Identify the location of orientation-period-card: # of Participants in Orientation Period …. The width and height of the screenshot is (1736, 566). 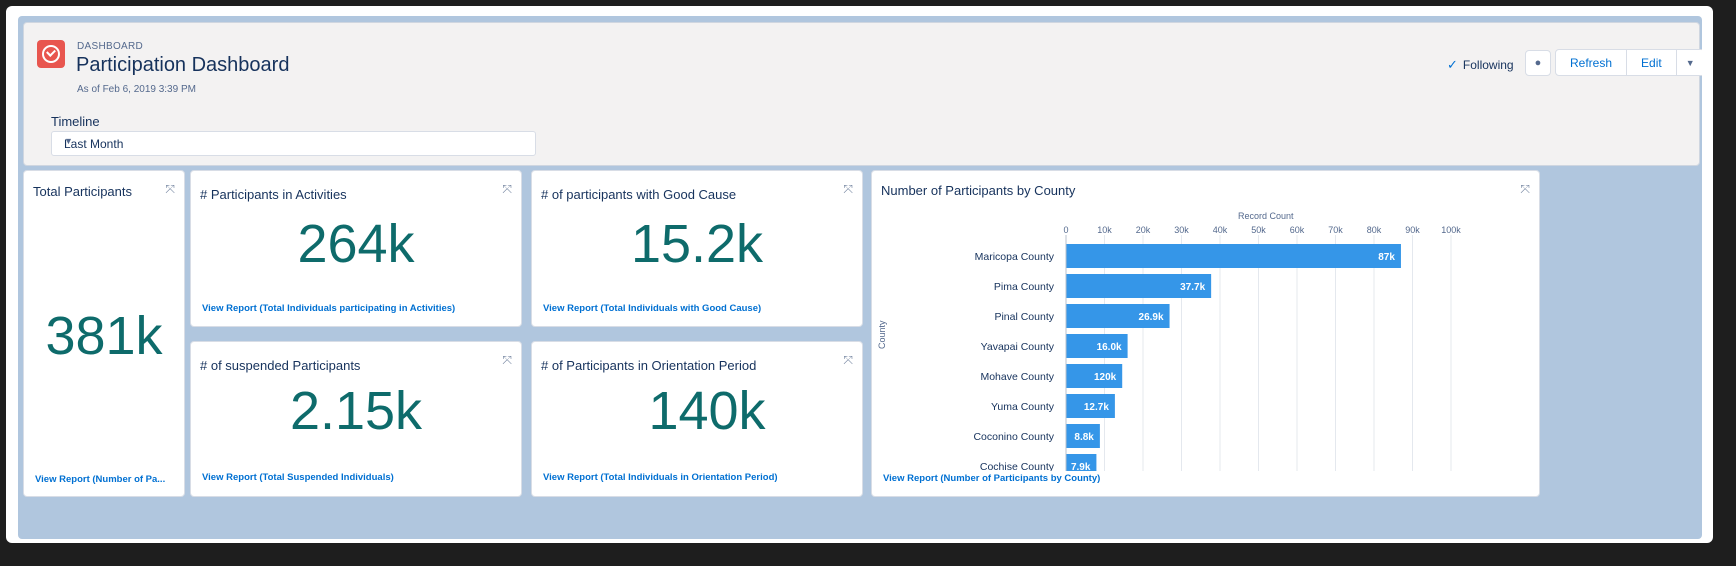
(697, 419).